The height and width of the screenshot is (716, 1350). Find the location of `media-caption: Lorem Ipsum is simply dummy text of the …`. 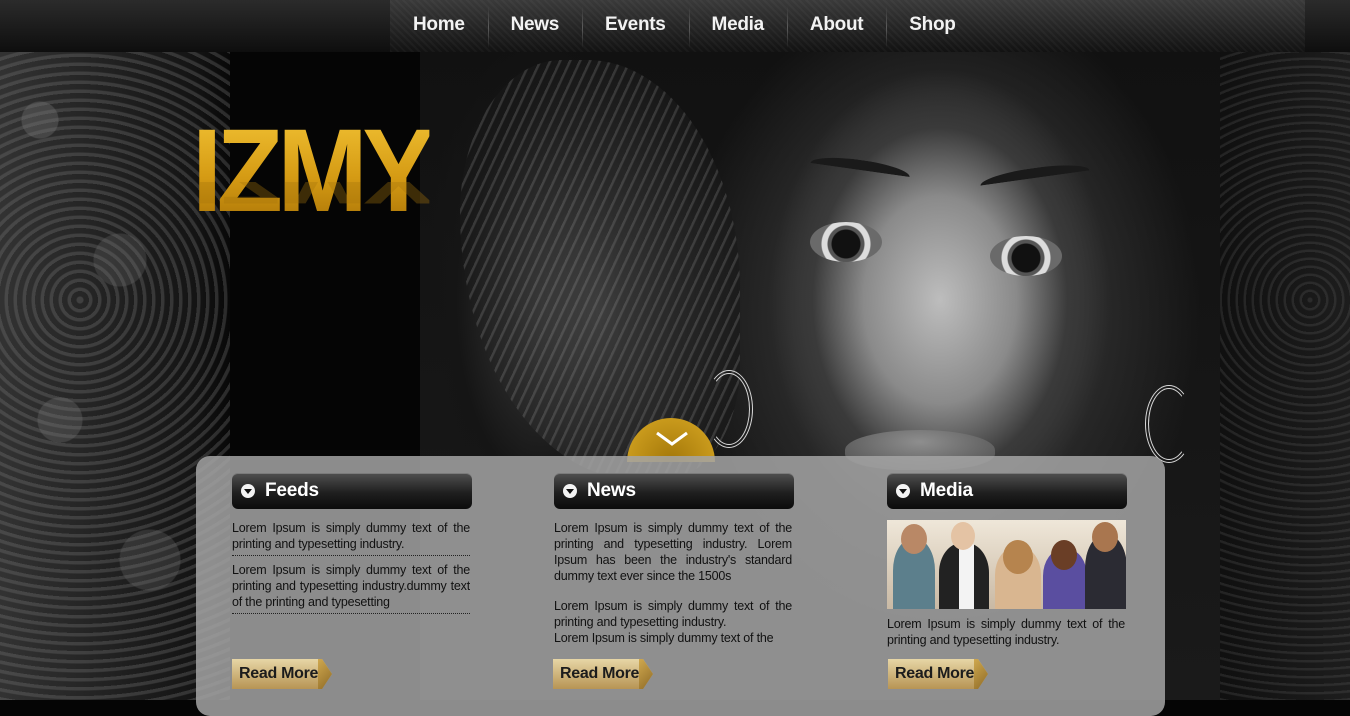

media-caption: Lorem Ipsum is simply dummy text of the … is located at coordinates (1006, 632).